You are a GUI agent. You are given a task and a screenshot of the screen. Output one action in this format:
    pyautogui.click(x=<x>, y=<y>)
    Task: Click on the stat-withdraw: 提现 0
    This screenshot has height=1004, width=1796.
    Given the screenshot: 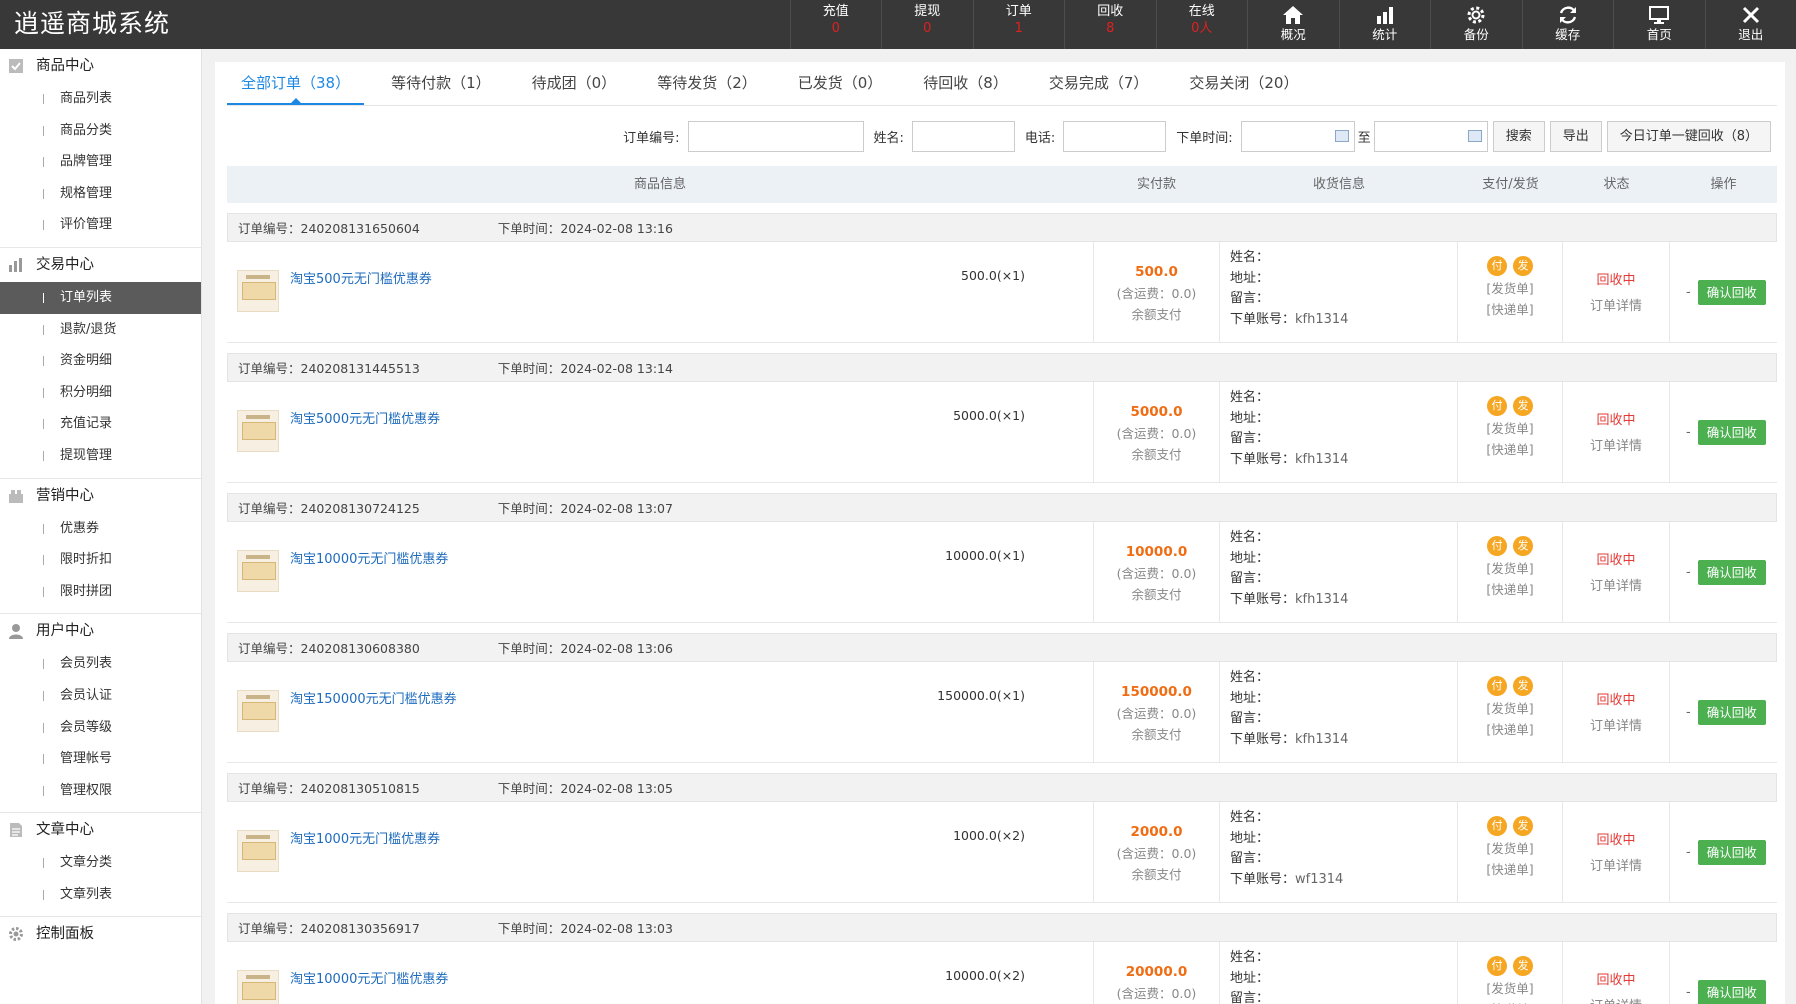 What is the action you would take?
    pyautogui.click(x=927, y=24)
    